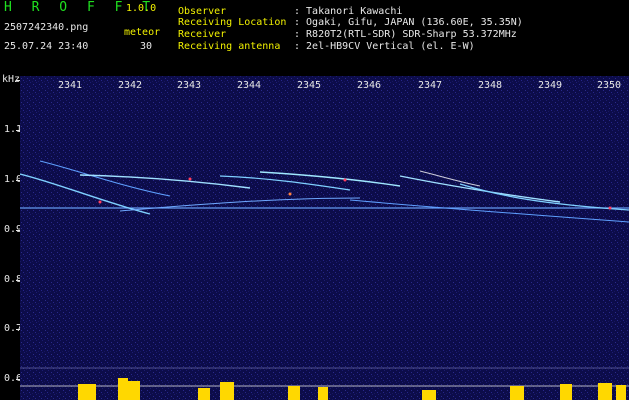 The width and height of the screenshot is (629, 400). What do you see at coordinates (408, 22) in the screenshot?
I see `info-value-location: : Ogaki, Gifu, JAPAN (136.60E, 35.35N)` at bounding box center [408, 22].